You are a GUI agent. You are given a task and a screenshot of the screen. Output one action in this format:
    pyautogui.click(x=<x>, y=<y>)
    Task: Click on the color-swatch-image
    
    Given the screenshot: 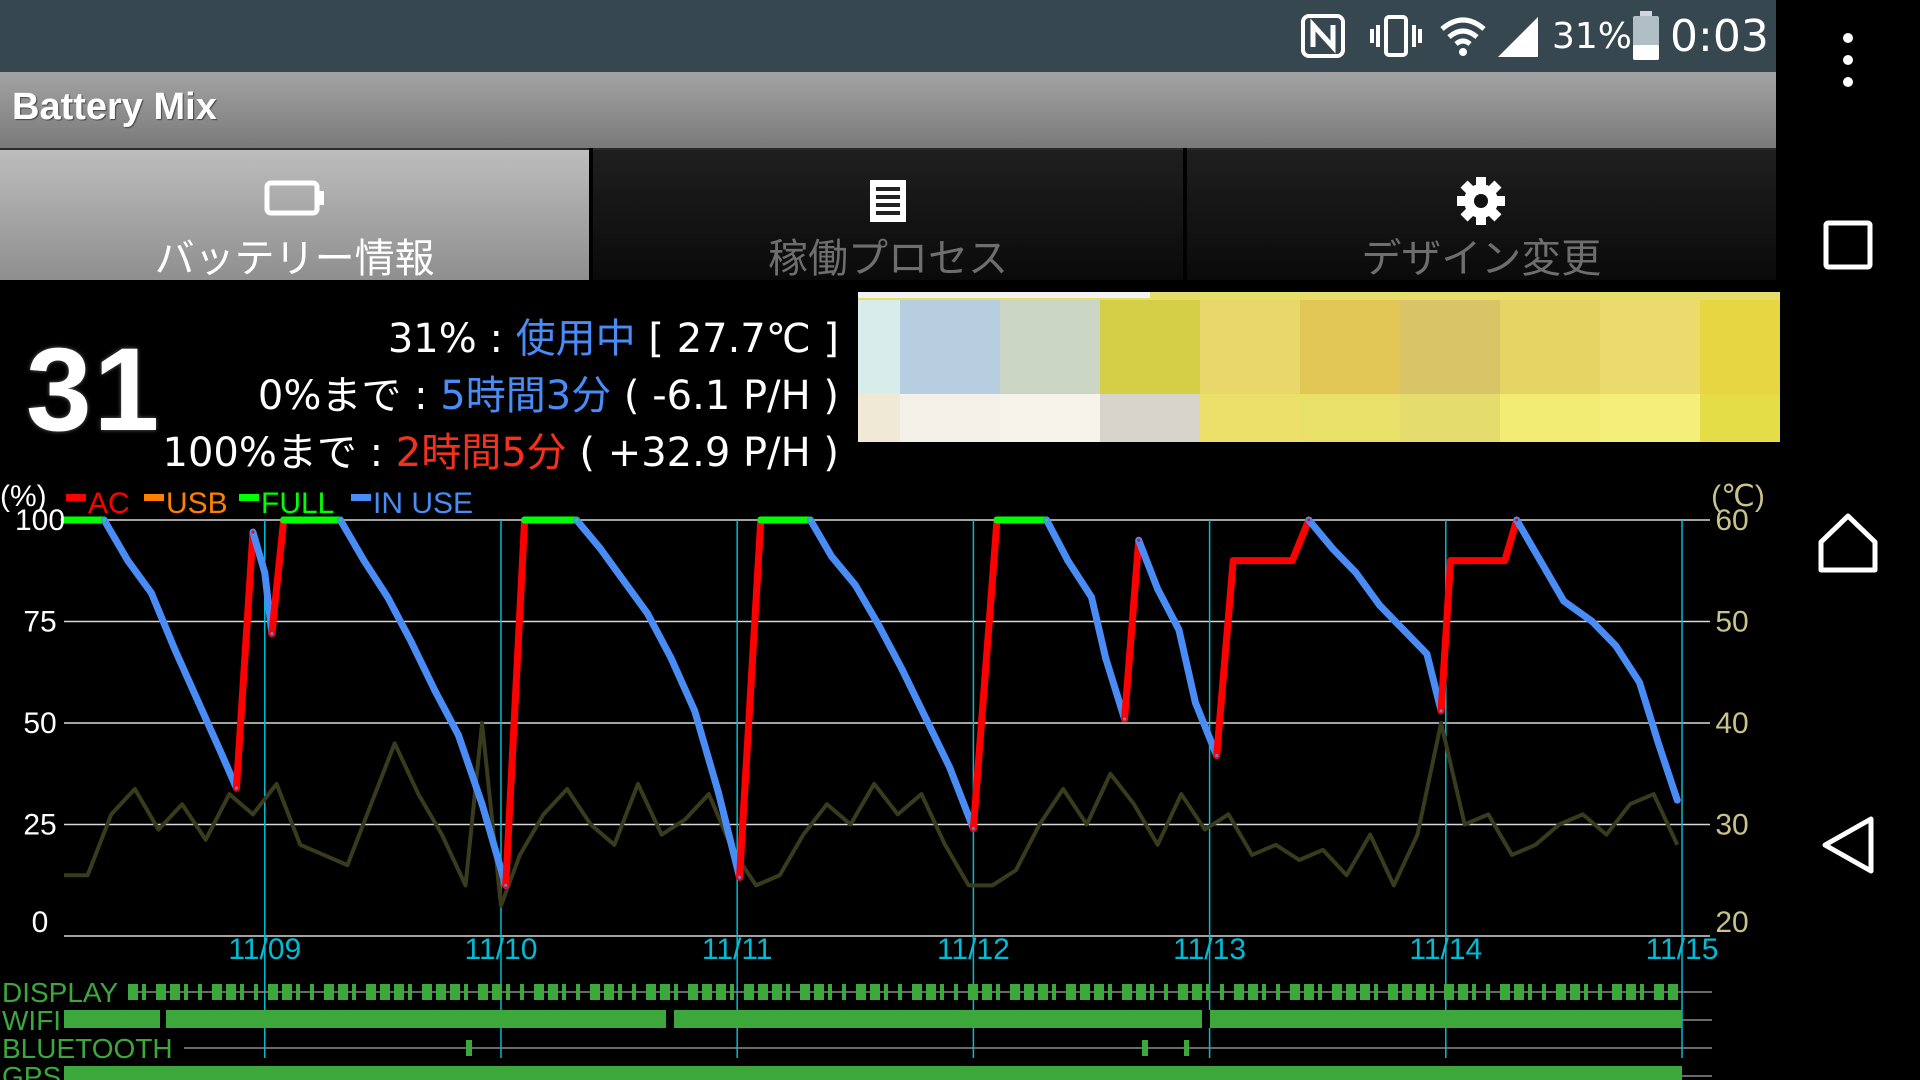 What is the action you would take?
    pyautogui.click(x=1319, y=367)
    